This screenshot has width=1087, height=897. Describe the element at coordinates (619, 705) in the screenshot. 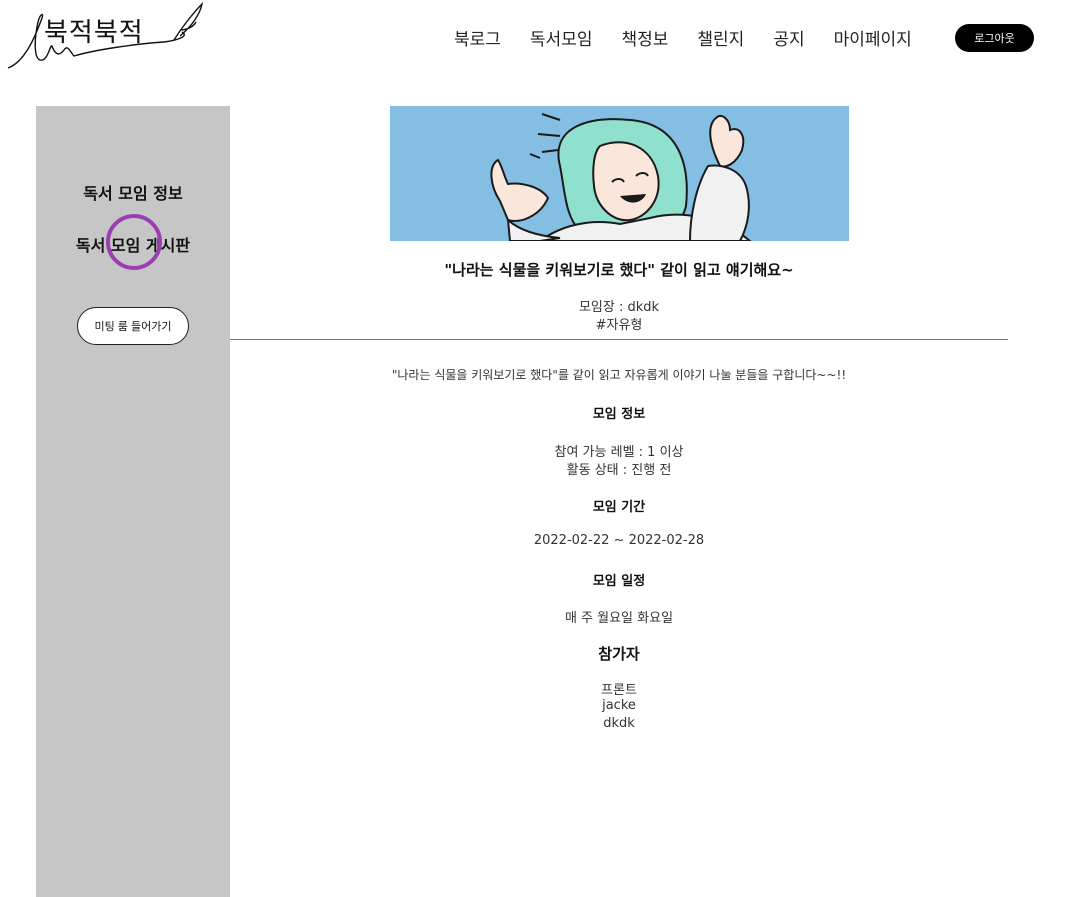

I see `participant-item: jacke` at that location.